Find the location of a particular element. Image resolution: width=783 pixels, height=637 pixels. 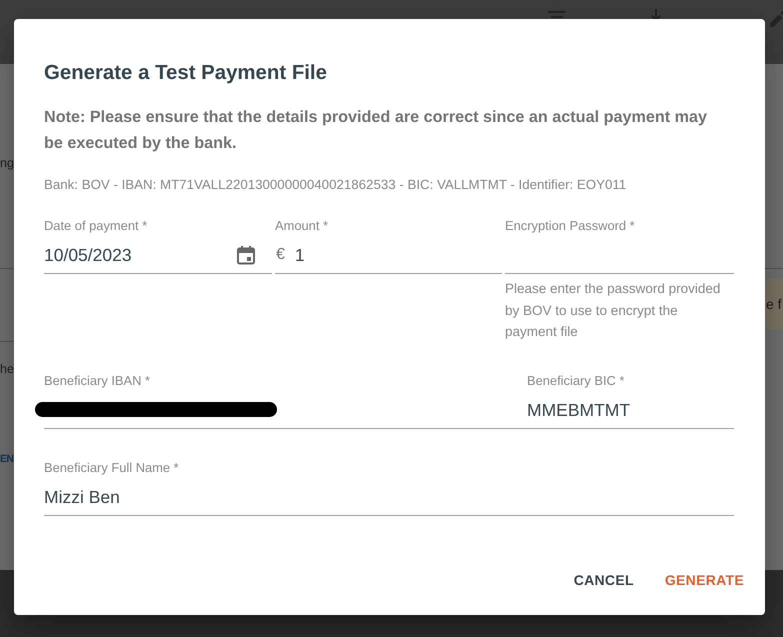

field-label: Amount * is located at coordinates (301, 226).